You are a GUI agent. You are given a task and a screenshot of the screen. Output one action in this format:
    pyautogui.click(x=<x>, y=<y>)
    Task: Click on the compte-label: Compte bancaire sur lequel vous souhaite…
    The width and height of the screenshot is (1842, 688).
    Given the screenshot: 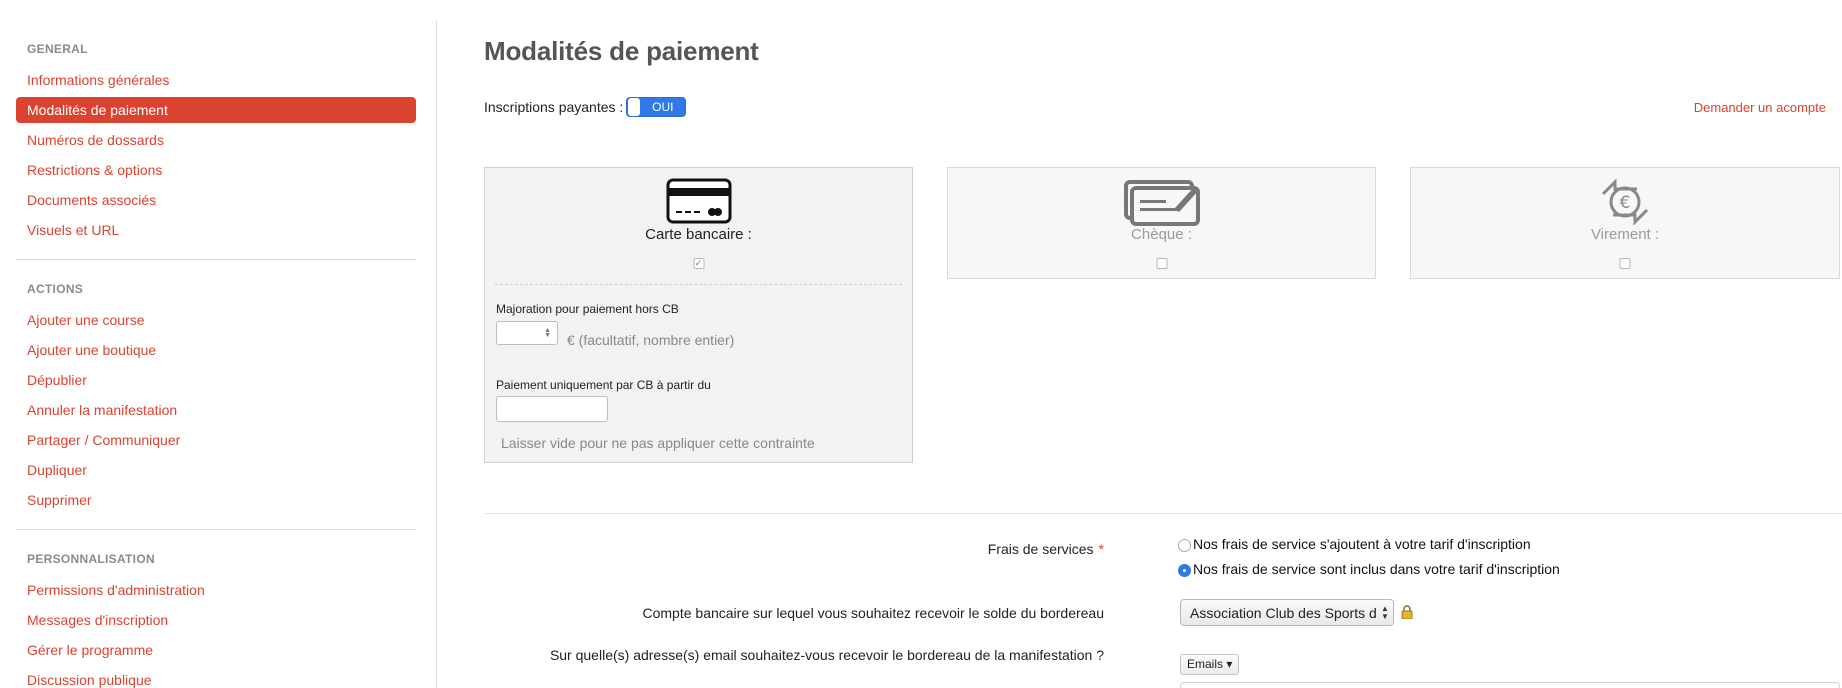 What is the action you would take?
    pyautogui.click(x=873, y=613)
    